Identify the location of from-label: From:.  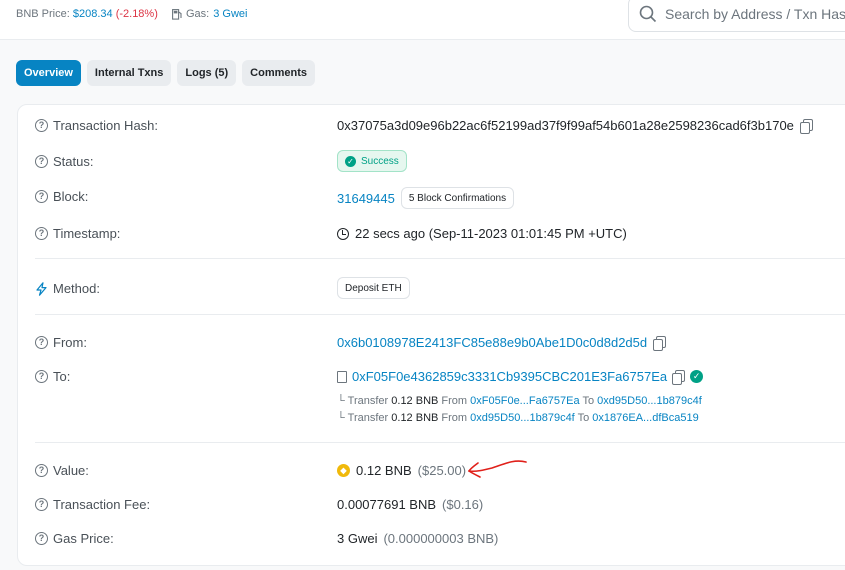
(70, 342).